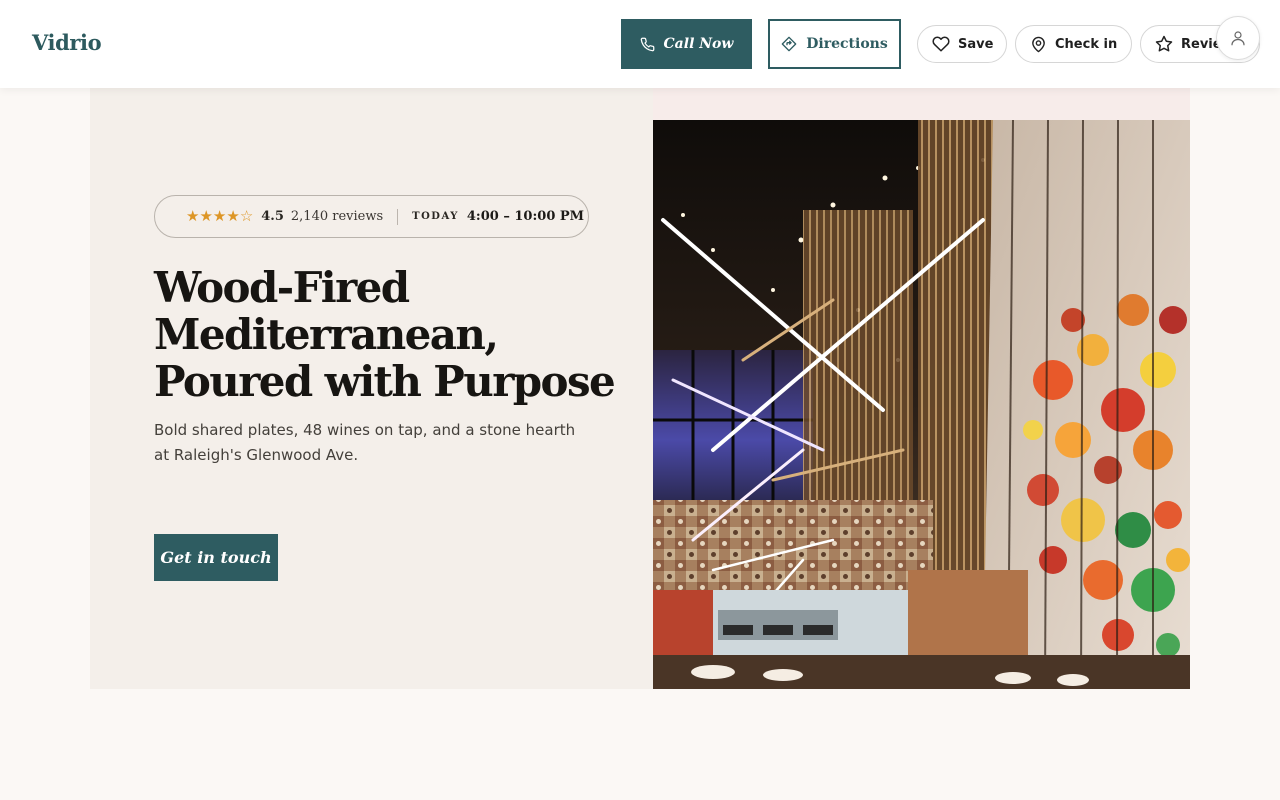 This screenshot has width=1280, height=800. What do you see at coordinates (1164, 44) in the screenshot?
I see `star-outline-icon` at bounding box center [1164, 44].